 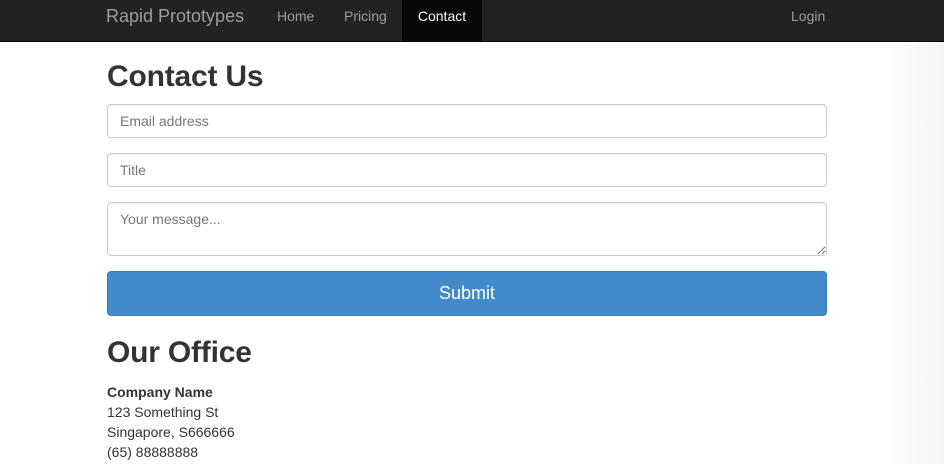 I want to click on email-field, so click(x=467, y=121).